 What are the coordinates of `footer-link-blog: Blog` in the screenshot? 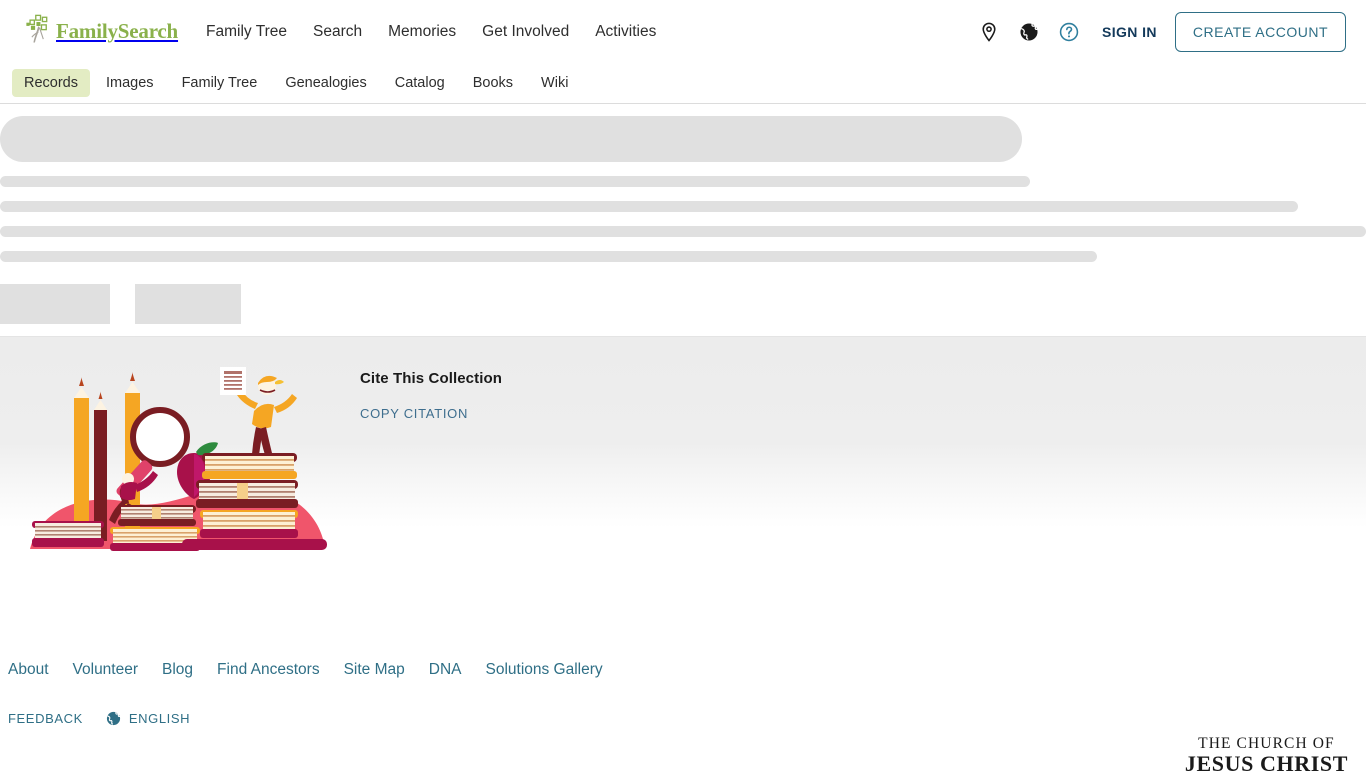 It's located at (177, 670).